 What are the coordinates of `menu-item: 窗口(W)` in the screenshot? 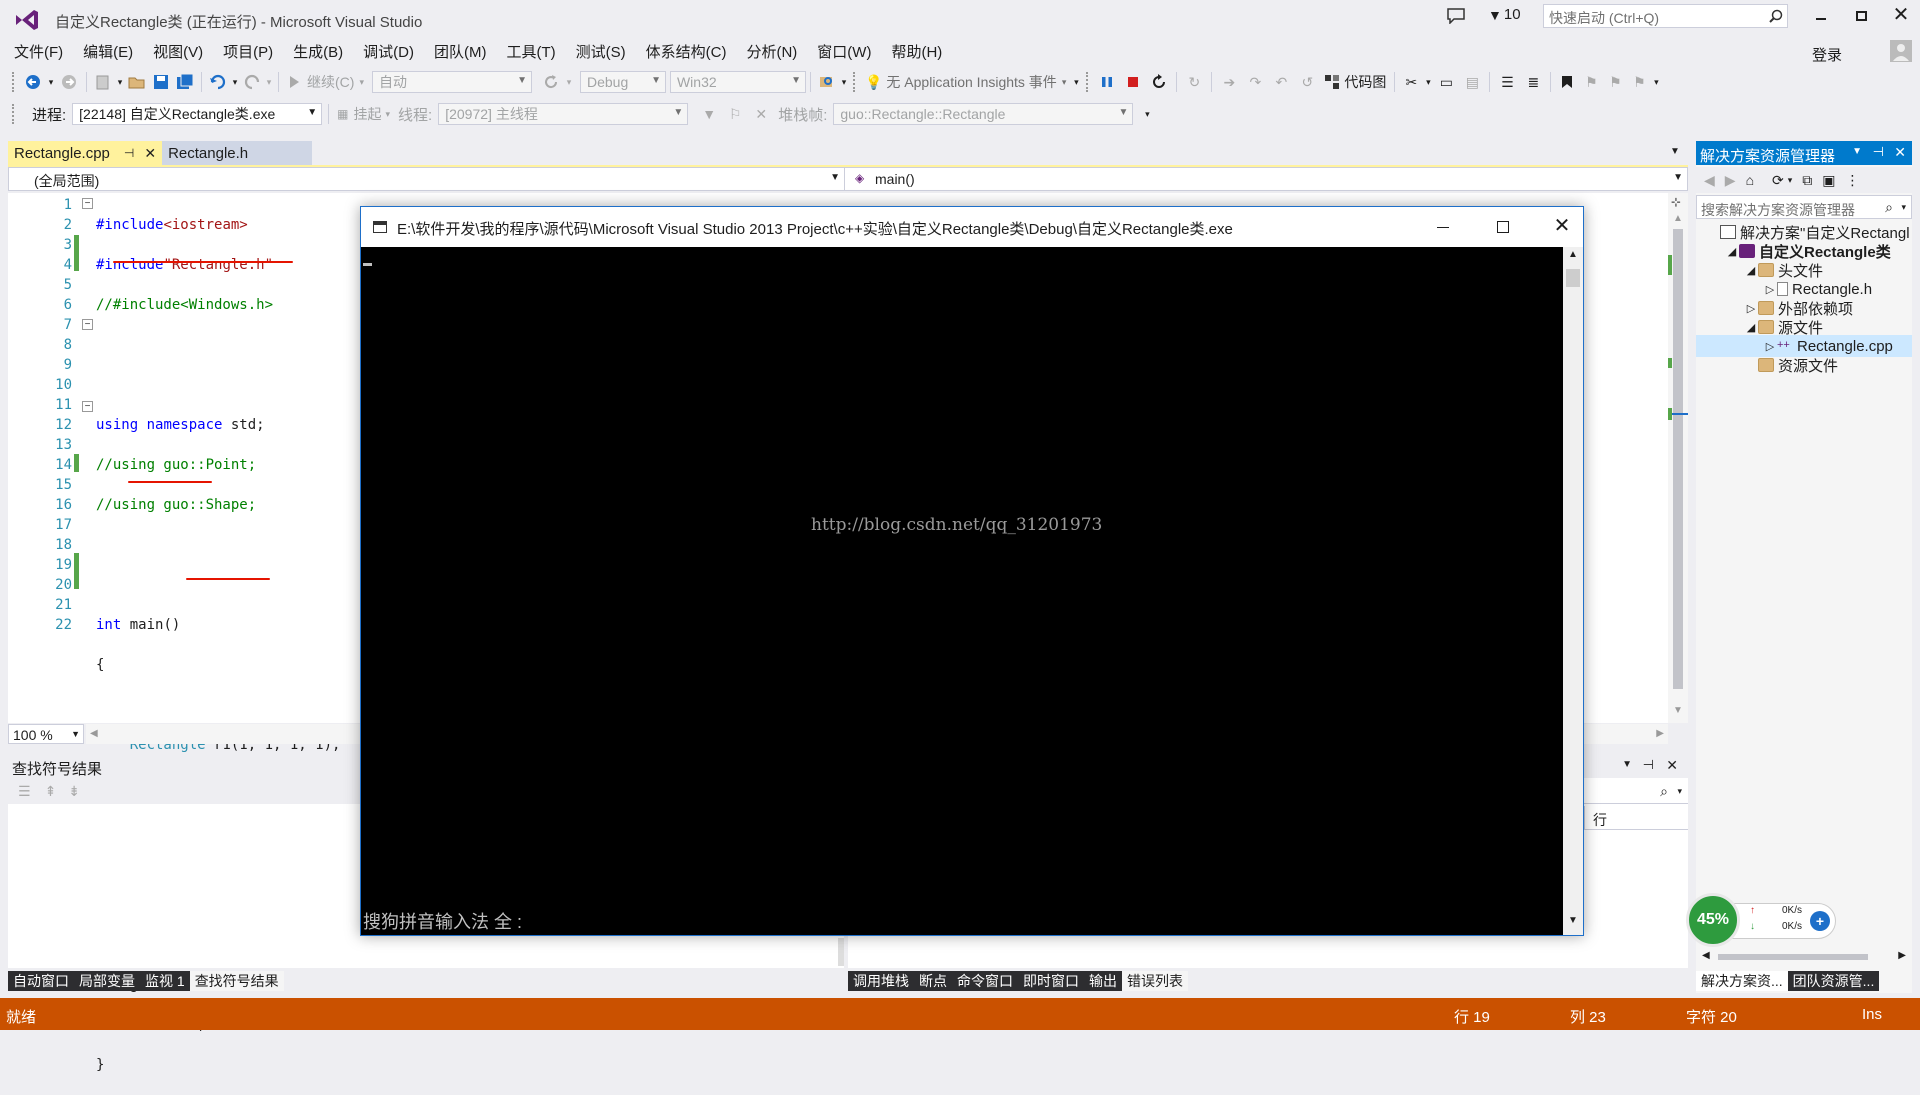 It's located at (846, 51).